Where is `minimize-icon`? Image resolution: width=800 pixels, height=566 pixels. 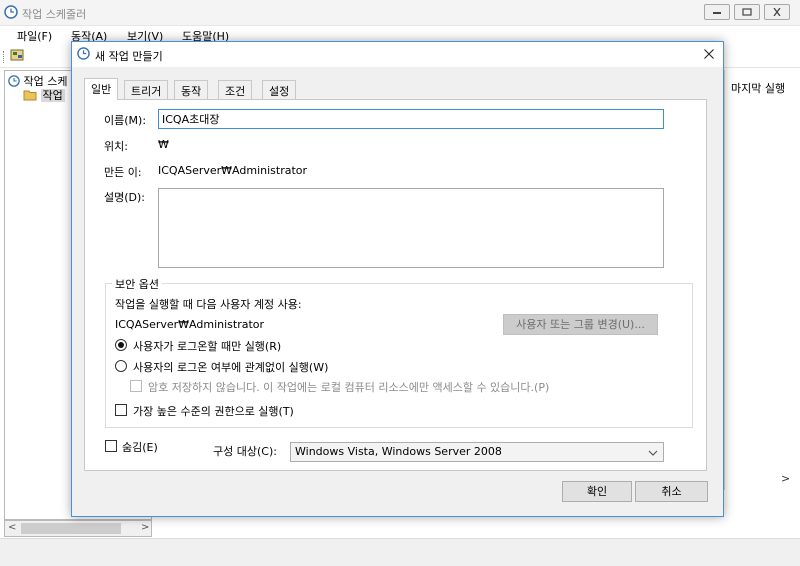 minimize-icon is located at coordinates (717, 13).